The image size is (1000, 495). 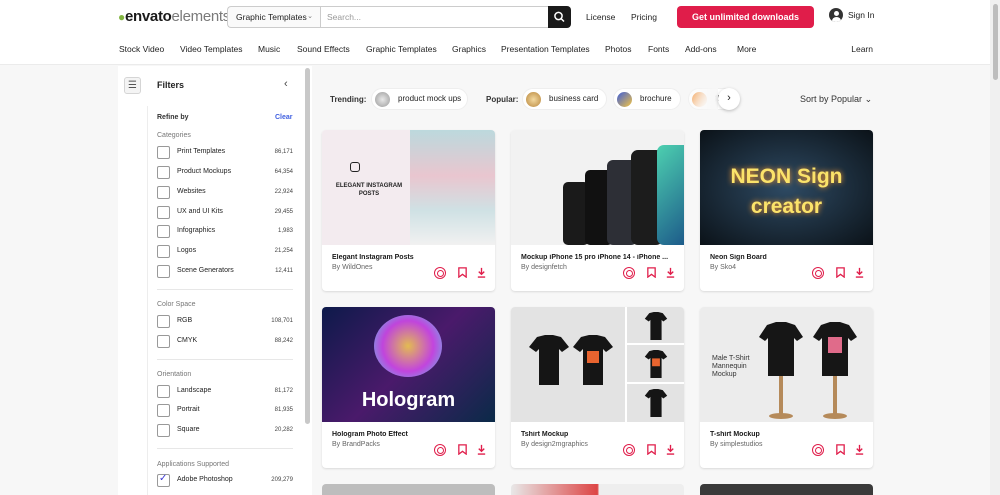 I want to click on nav-add-ons: Add-ons, so click(x=701, y=49).